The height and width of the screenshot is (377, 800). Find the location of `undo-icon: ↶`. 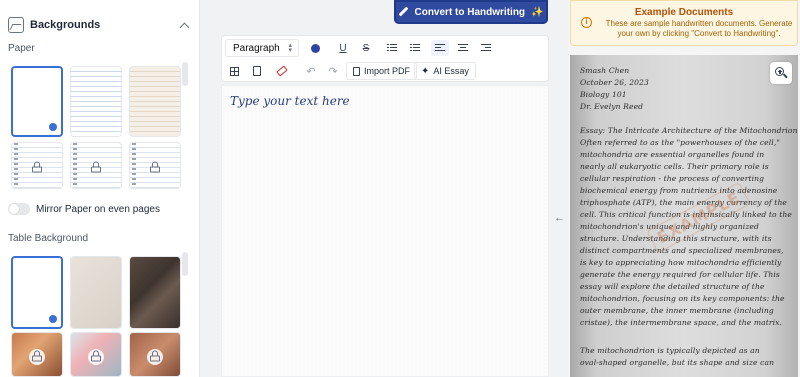

undo-icon: ↶ is located at coordinates (311, 71).